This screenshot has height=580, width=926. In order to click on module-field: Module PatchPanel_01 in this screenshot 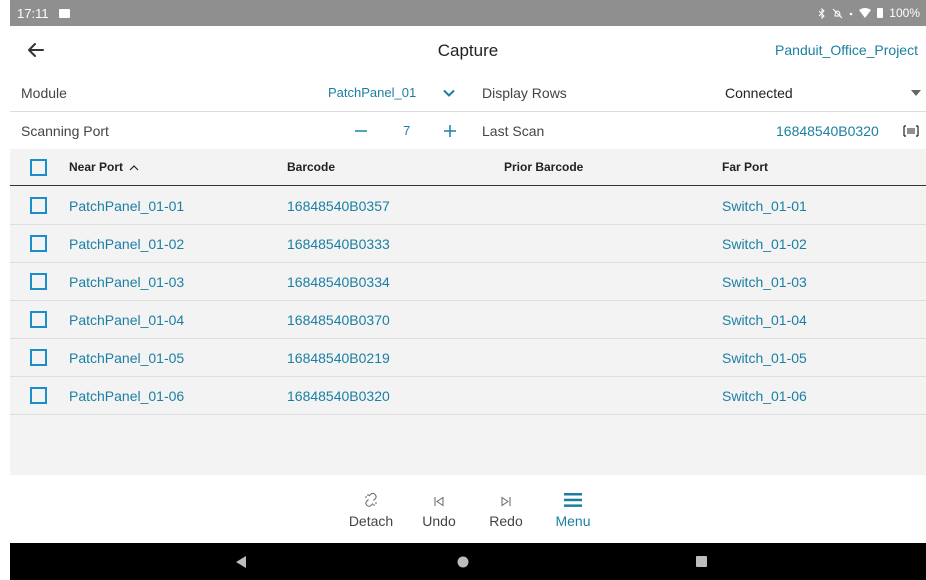, I will do `click(241, 93)`.